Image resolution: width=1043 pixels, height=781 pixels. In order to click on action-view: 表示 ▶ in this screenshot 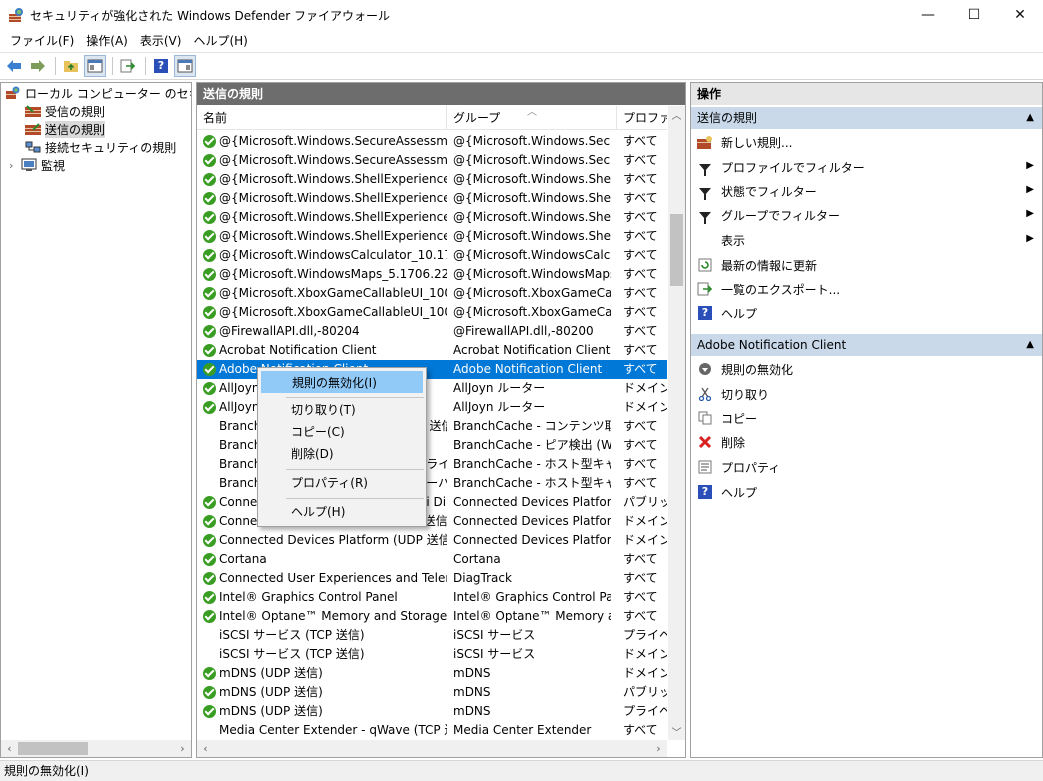, I will do `click(866, 240)`.